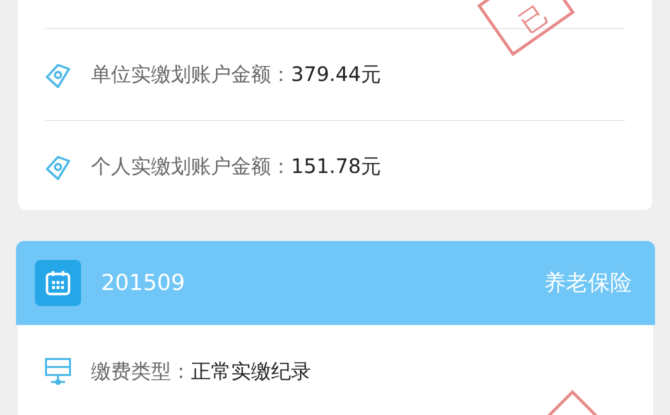 This screenshot has height=415, width=670. What do you see at coordinates (251, 371) in the screenshot?
I see `field-value: 正常实缴纪录` at bounding box center [251, 371].